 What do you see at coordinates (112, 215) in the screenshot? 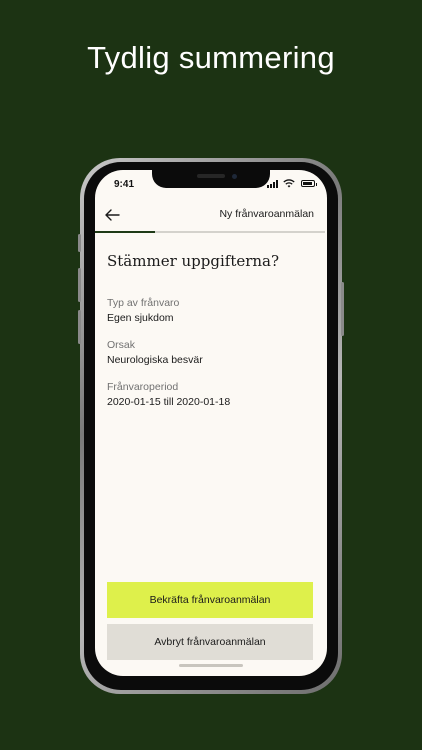
I see `arrow-left-icon` at bounding box center [112, 215].